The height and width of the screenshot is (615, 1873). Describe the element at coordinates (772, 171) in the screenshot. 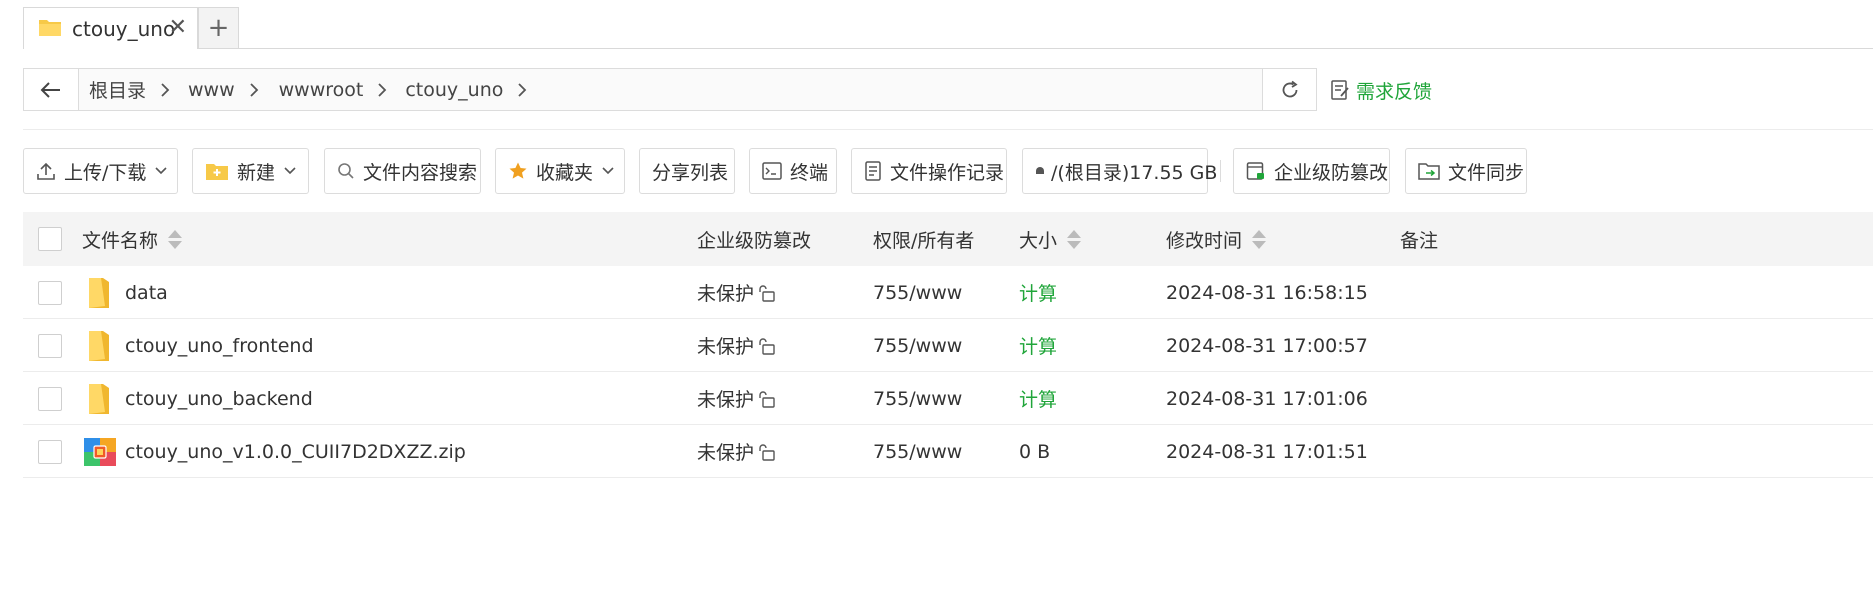

I see `terminal-icon` at that location.